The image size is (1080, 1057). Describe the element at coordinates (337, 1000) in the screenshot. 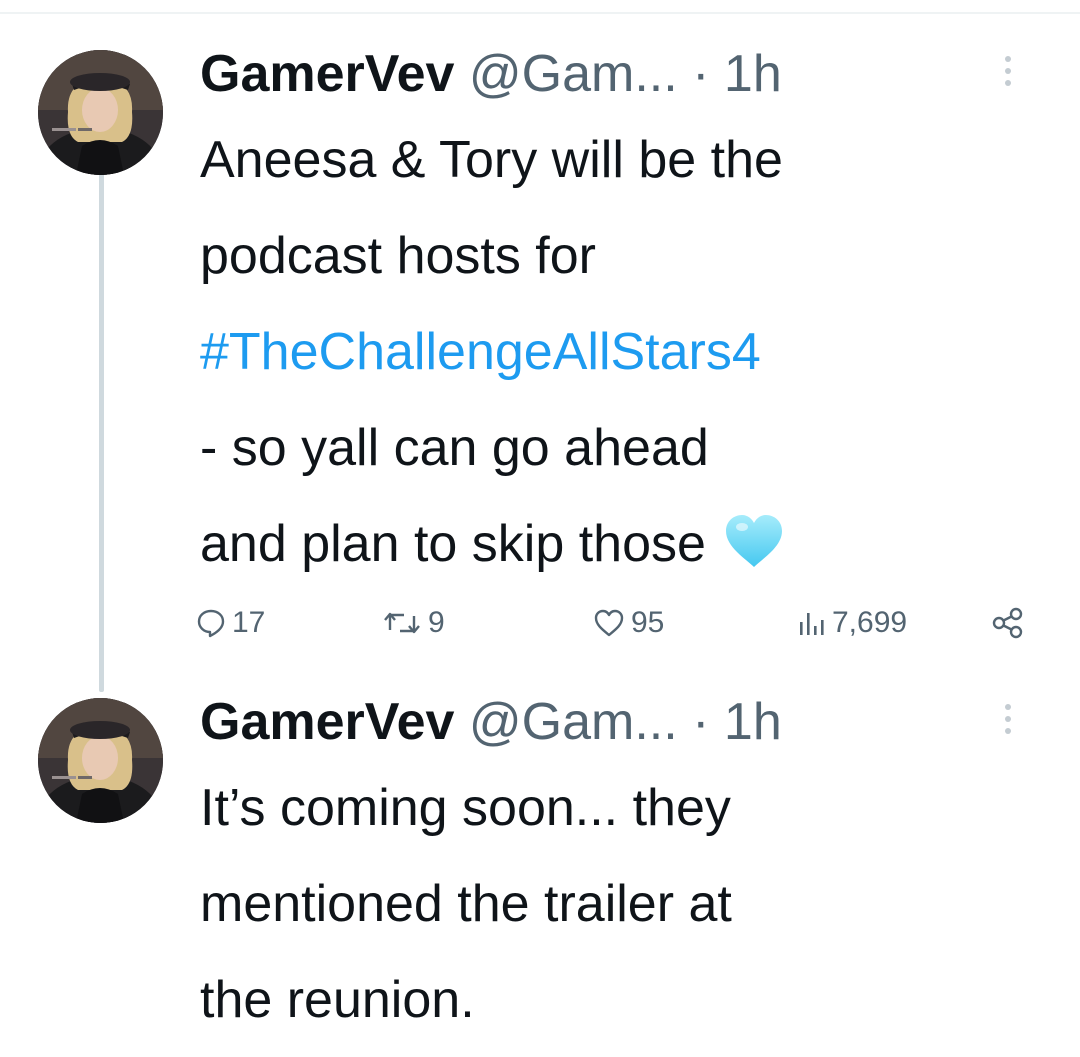

I see `tweet-text-line: the reunion.` at that location.